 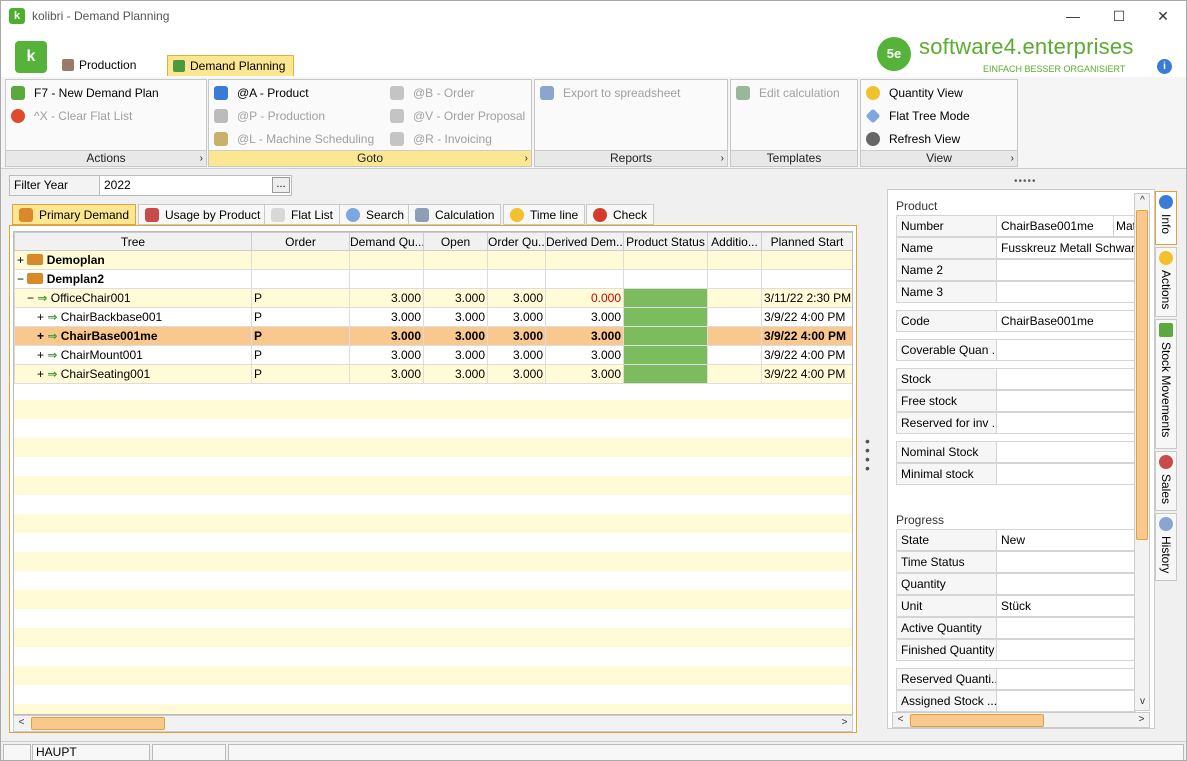 I want to click on scroll-up-icon: ^, so click(x=1142, y=201).